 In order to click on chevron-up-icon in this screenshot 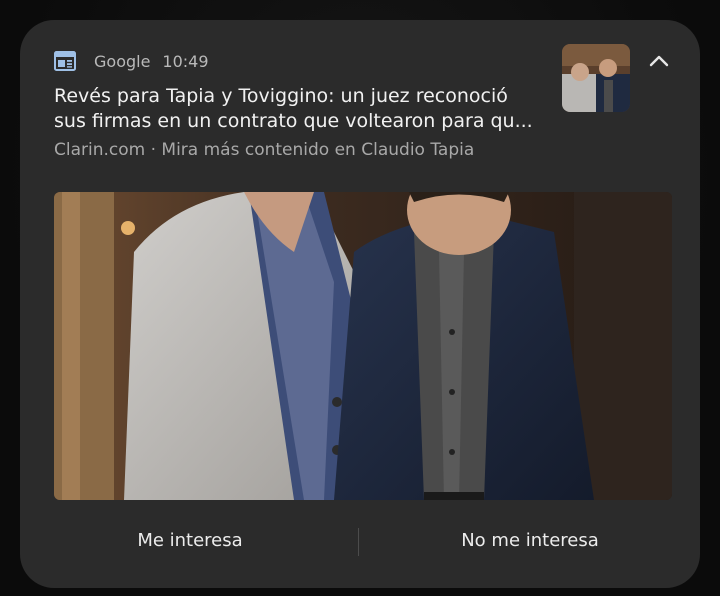, I will do `click(659, 61)`.